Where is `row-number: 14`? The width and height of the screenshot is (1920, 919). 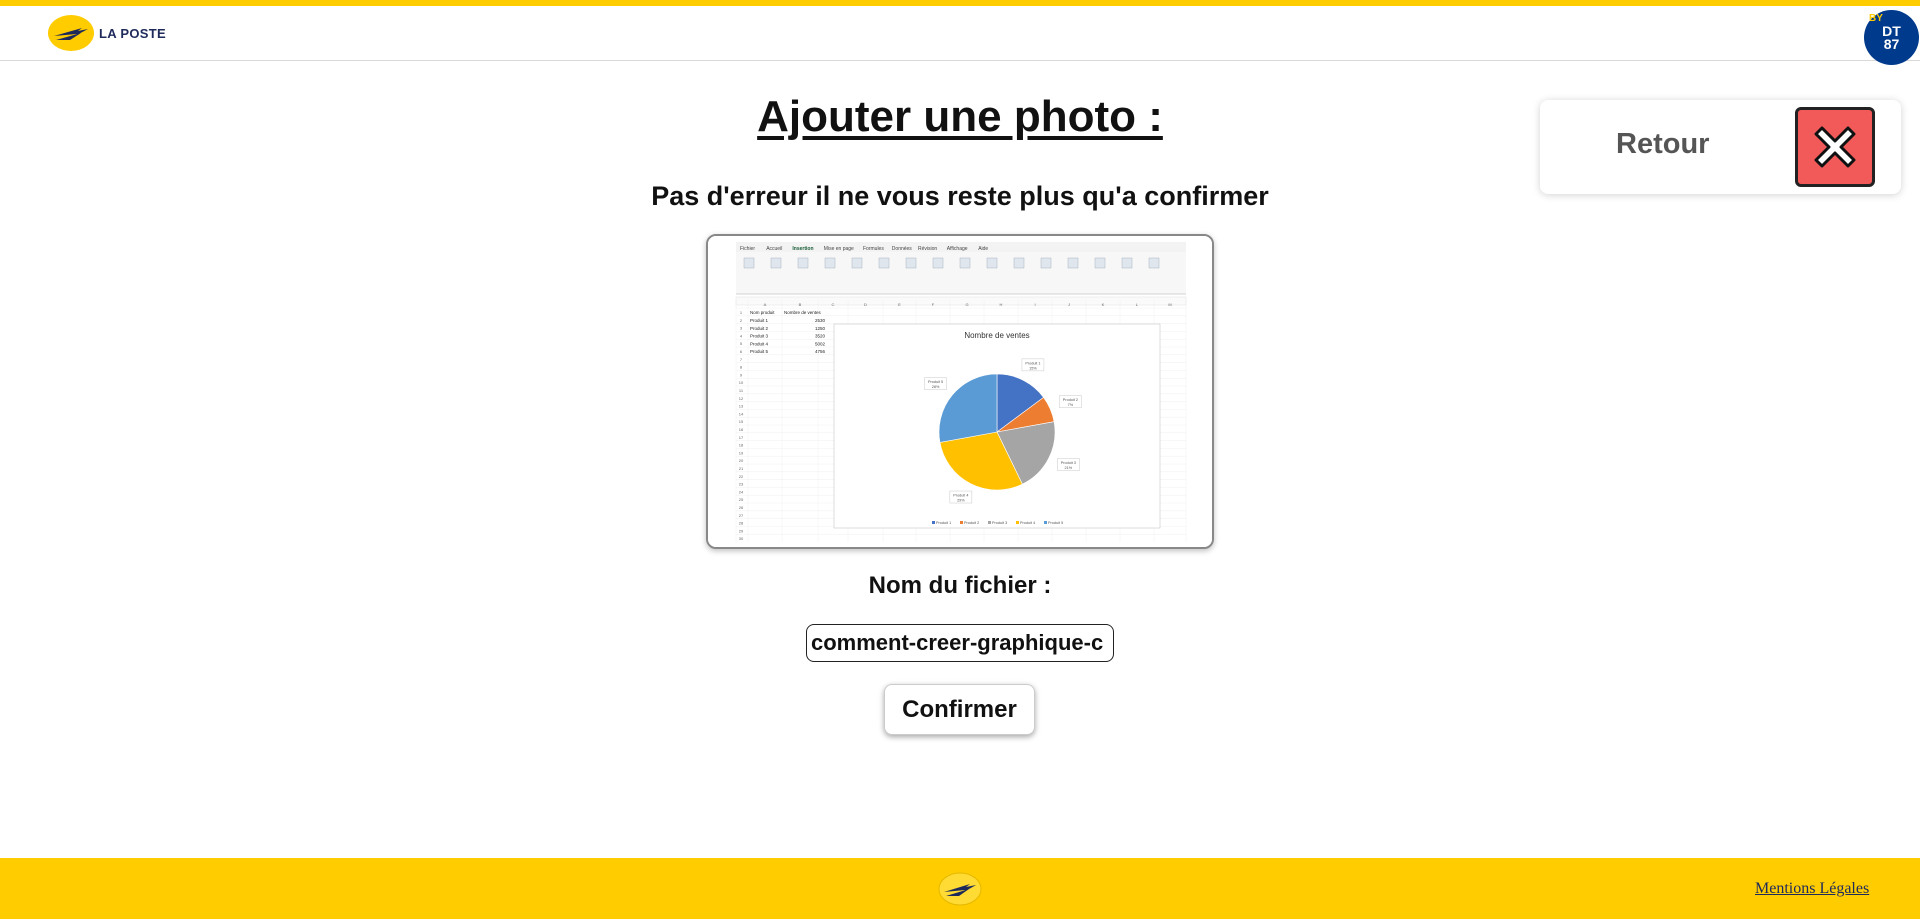
row-number: 14 is located at coordinates (741, 413).